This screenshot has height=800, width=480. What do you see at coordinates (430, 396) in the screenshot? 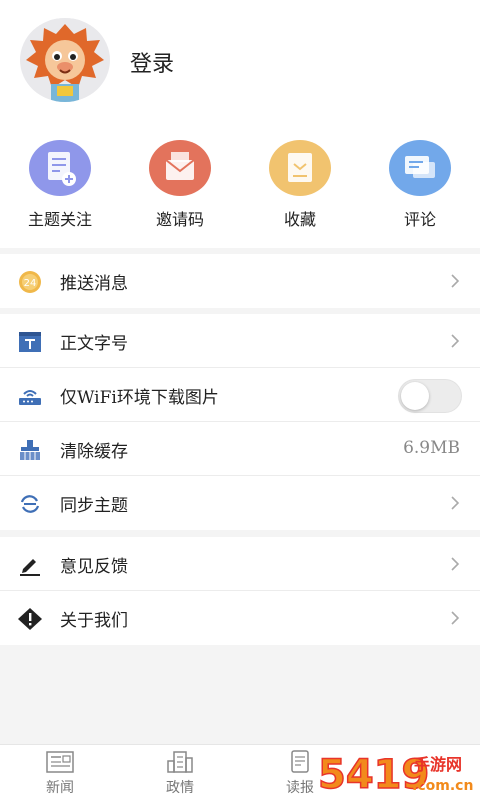
I see `wifi-images-toggle` at bounding box center [430, 396].